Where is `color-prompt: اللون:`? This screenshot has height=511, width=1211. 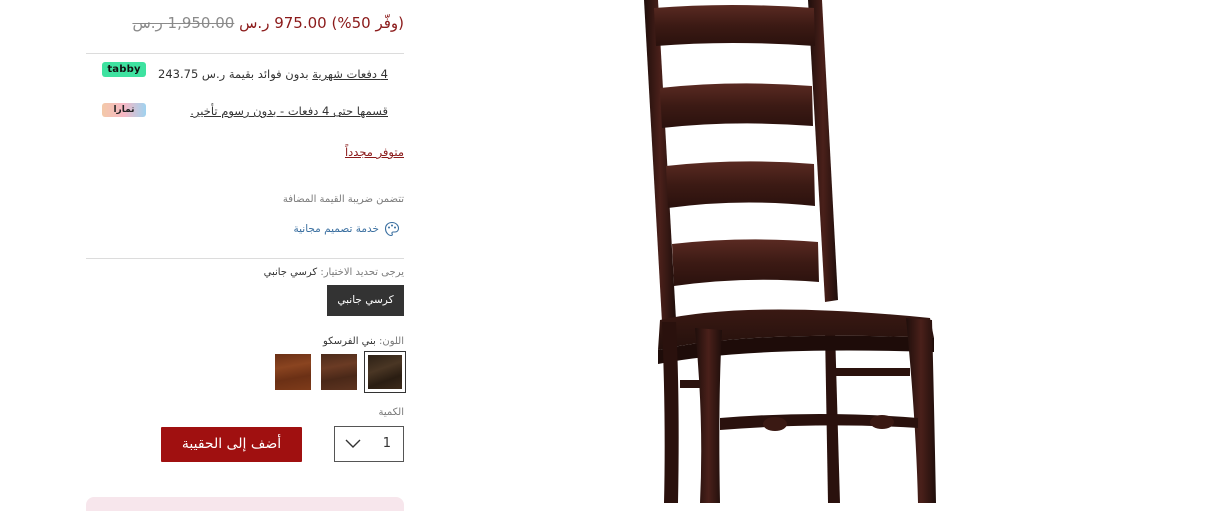
color-prompt: اللون: is located at coordinates (391, 341).